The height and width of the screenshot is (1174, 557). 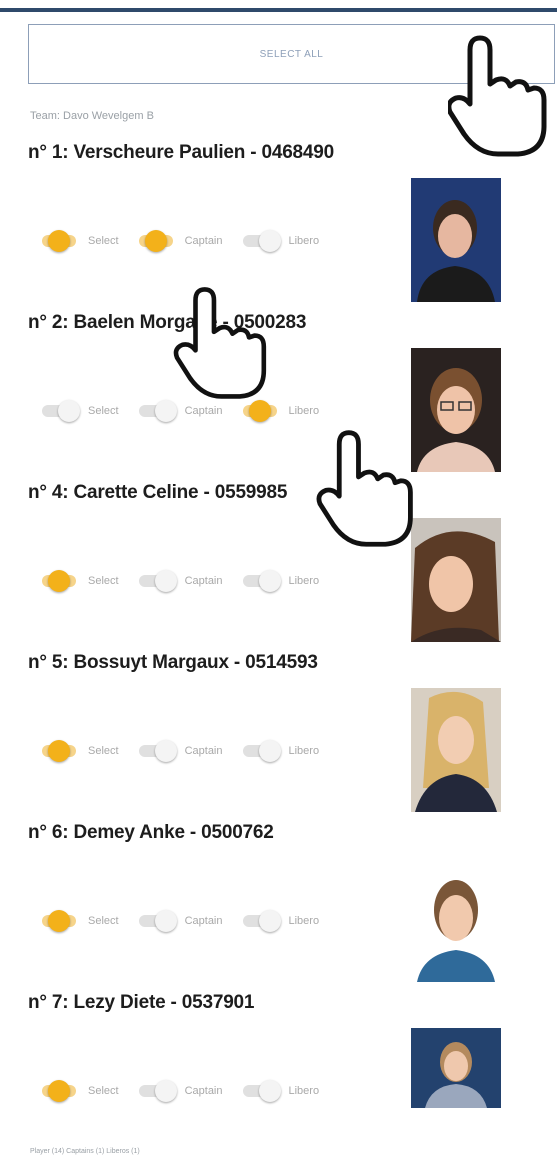 I want to click on player-title: n° 2: Baelen Morgane - 0500283, so click(x=167, y=322).